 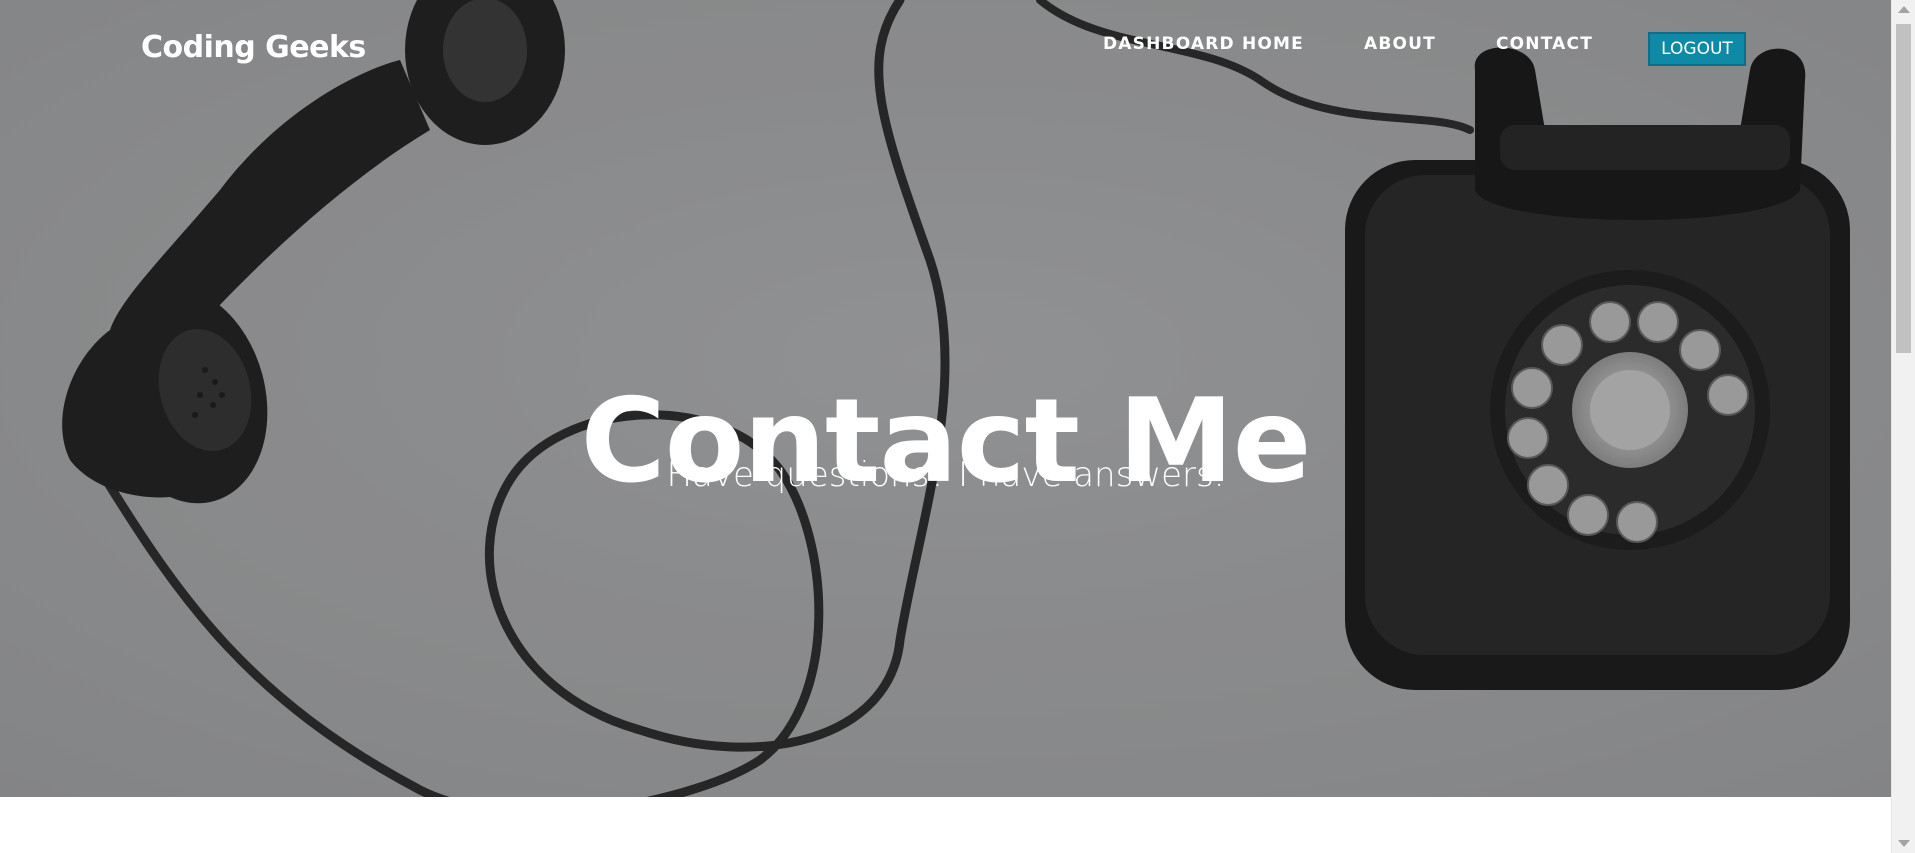 What do you see at coordinates (1400, 44) in the screenshot?
I see `nav-item-about: ABOUT` at bounding box center [1400, 44].